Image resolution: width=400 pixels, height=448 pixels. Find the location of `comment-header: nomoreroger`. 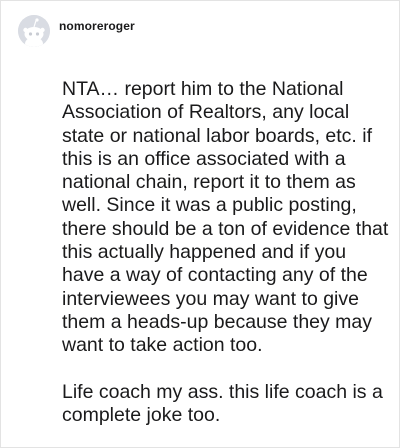

comment-header: nomoreroger is located at coordinates (76, 31).